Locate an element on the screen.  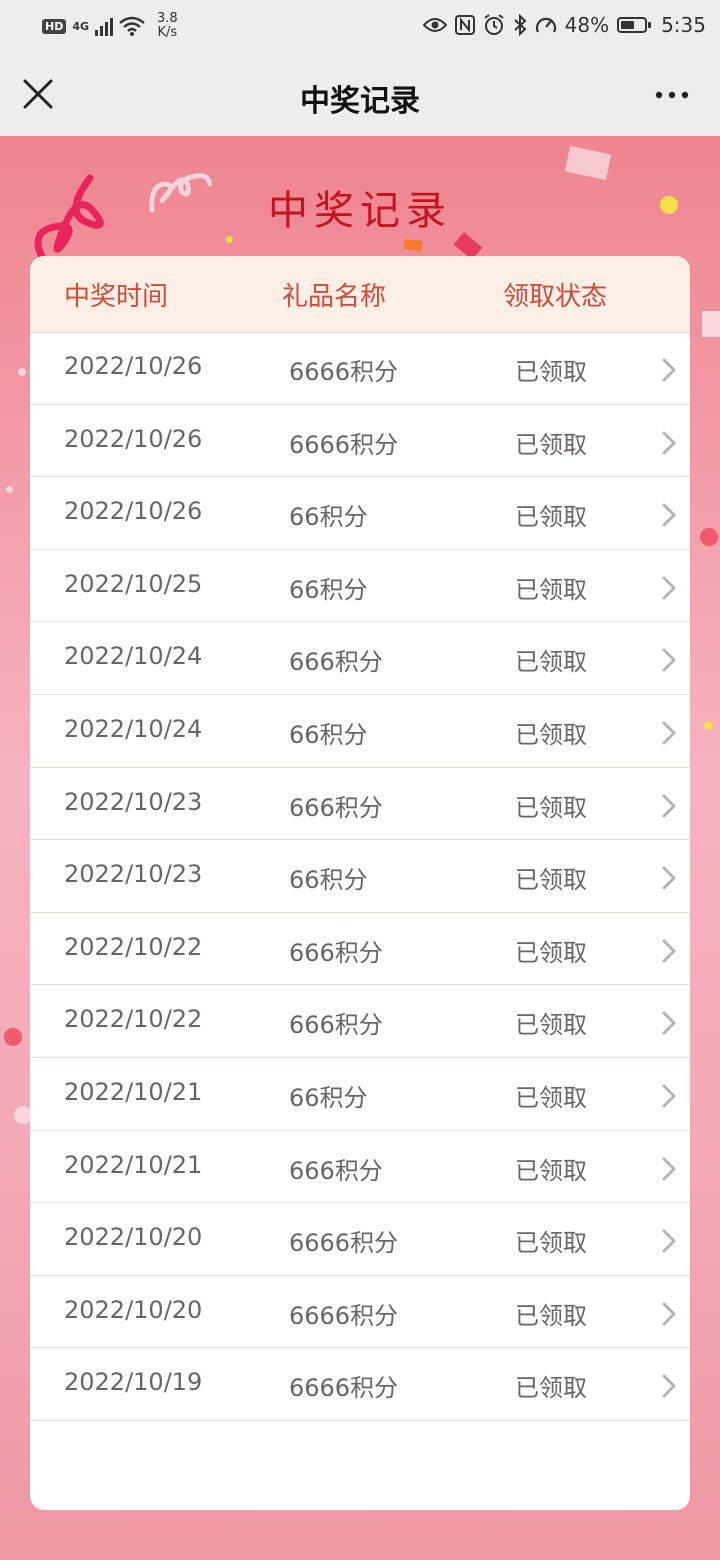
table-row: 2022/10/24 666积分 已领取 is located at coordinates (360, 658).